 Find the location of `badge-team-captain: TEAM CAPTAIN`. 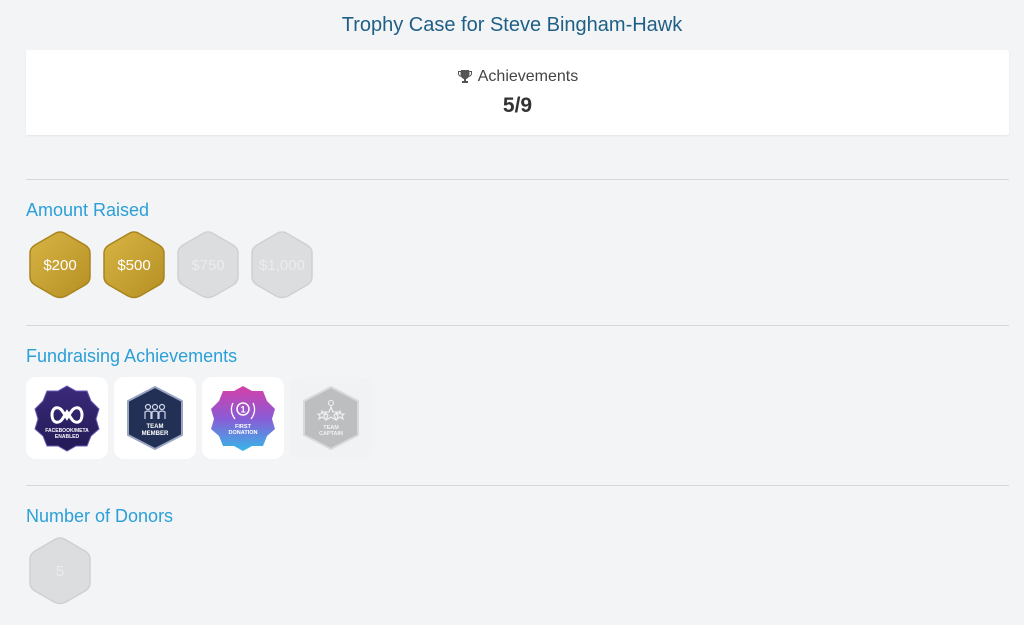

badge-team-captain: TEAM CAPTAIN is located at coordinates (331, 418).